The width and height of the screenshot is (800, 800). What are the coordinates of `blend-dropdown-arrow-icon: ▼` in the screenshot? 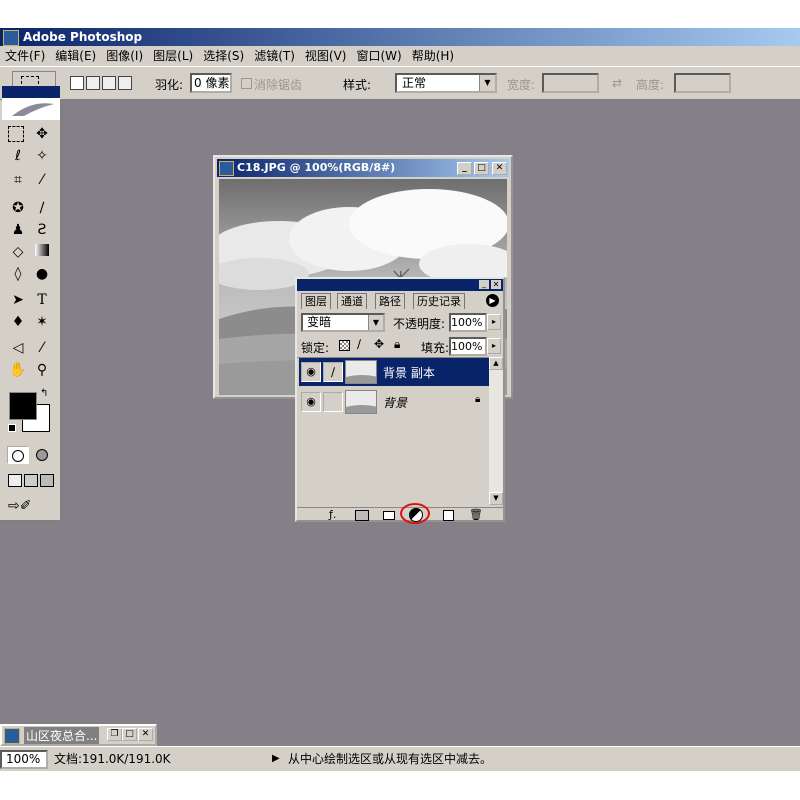 It's located at (375, 322).